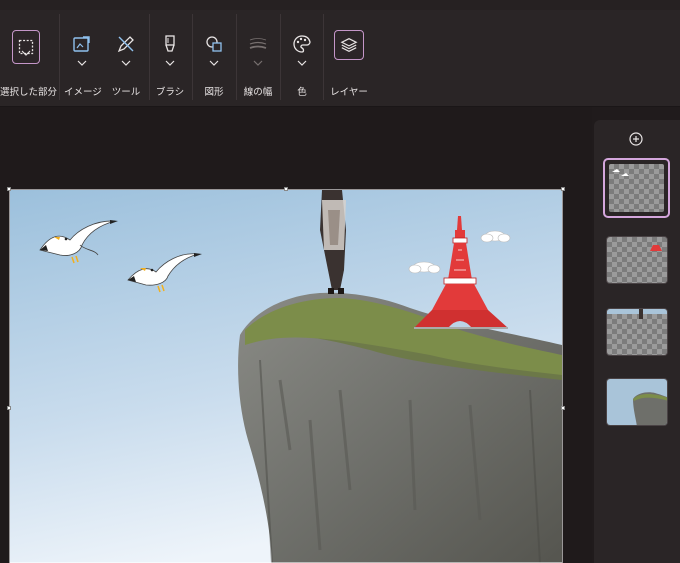 The image size is (680, 563). Describe the element at coordinates (637, 260) in the screenshot. I see `layer-thumb-tower` at that location.